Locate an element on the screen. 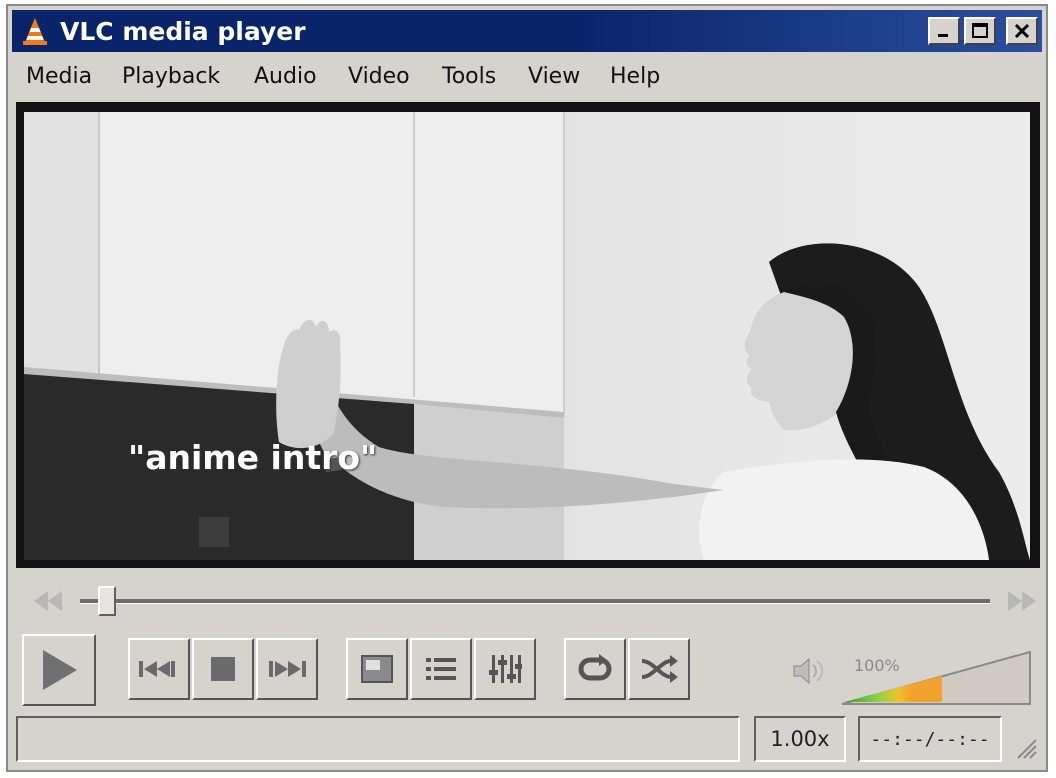  maximize-icon is located at coordinates (980, 30).